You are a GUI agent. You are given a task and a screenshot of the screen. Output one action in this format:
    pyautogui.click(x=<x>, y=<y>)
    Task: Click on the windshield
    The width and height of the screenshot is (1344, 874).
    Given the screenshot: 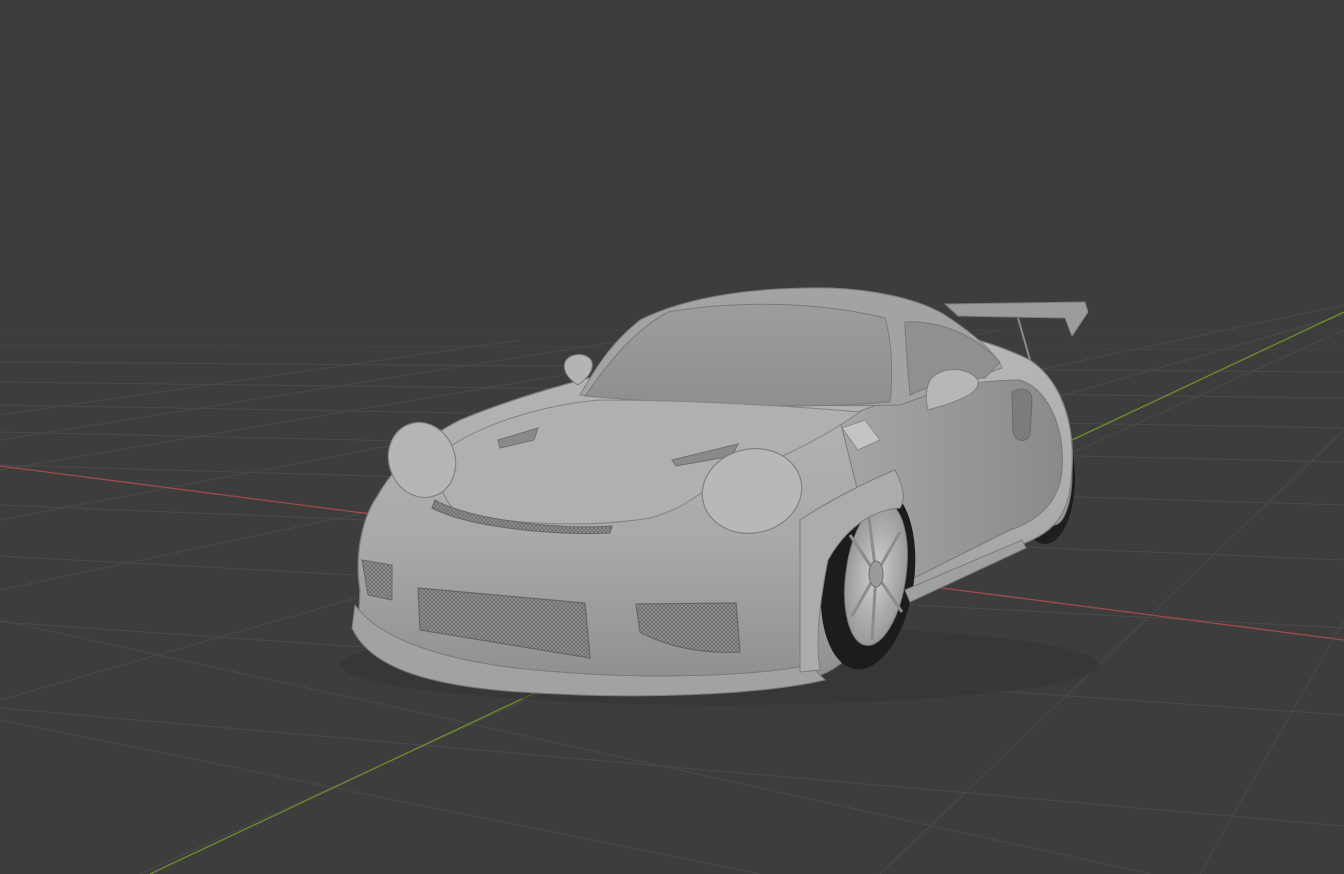 What is the action you would take?
    pyautogui.click(x=738, y=355)
    